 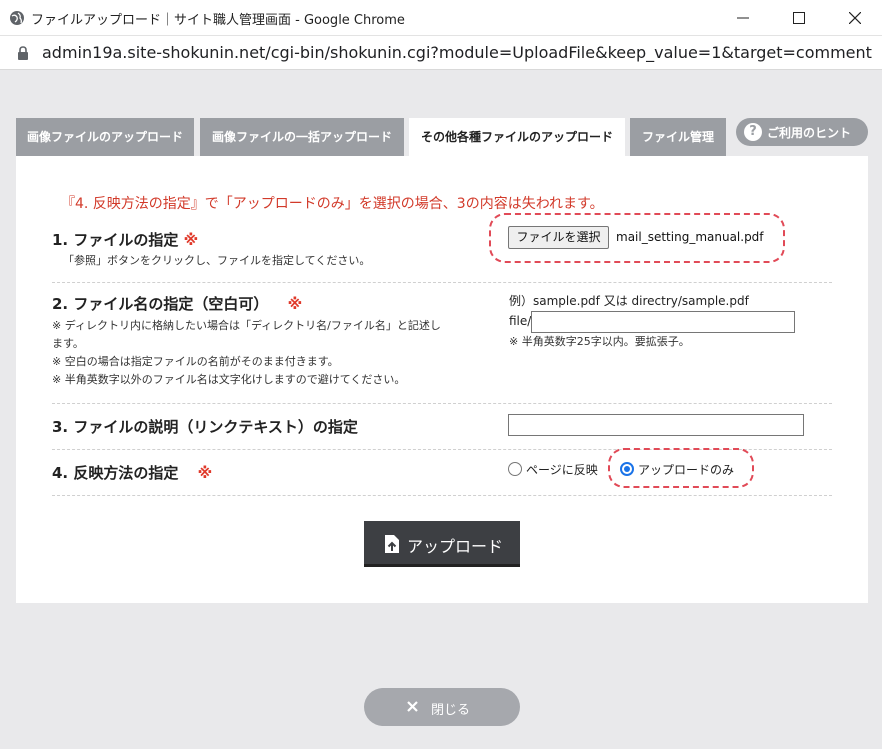 I want to click on close-icon, so click(x=412, y=706).